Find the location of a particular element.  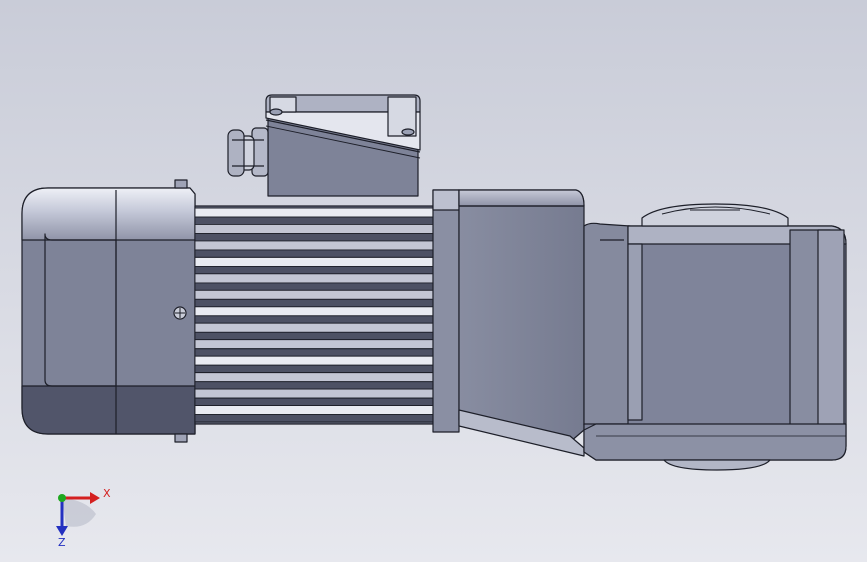

fan-cover is located at coordinates (108, 311).